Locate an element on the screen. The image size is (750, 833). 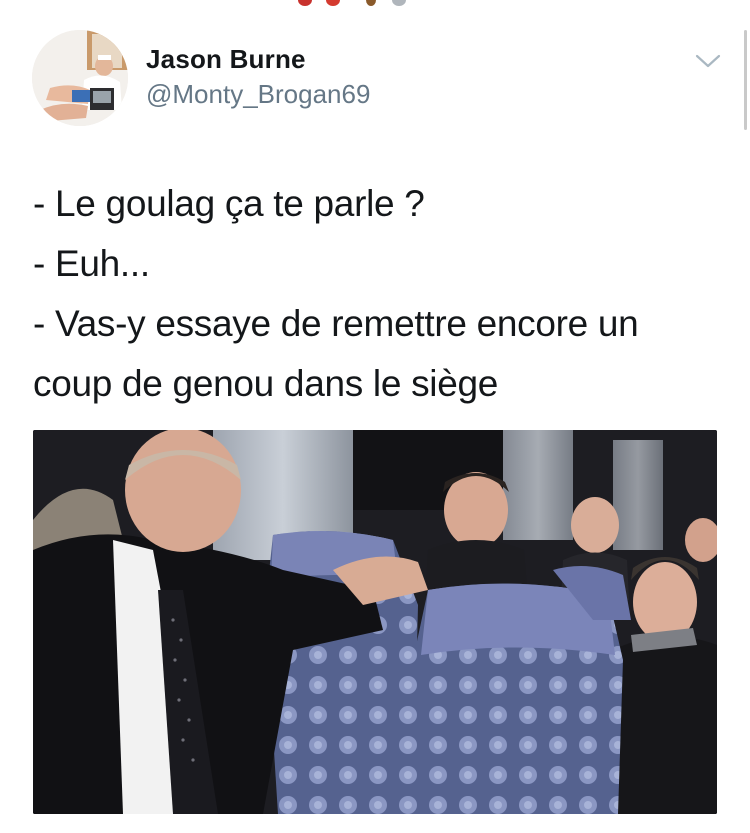
tweet-text-line: coup de genou dans le siège is located at coordinates (266, 383).